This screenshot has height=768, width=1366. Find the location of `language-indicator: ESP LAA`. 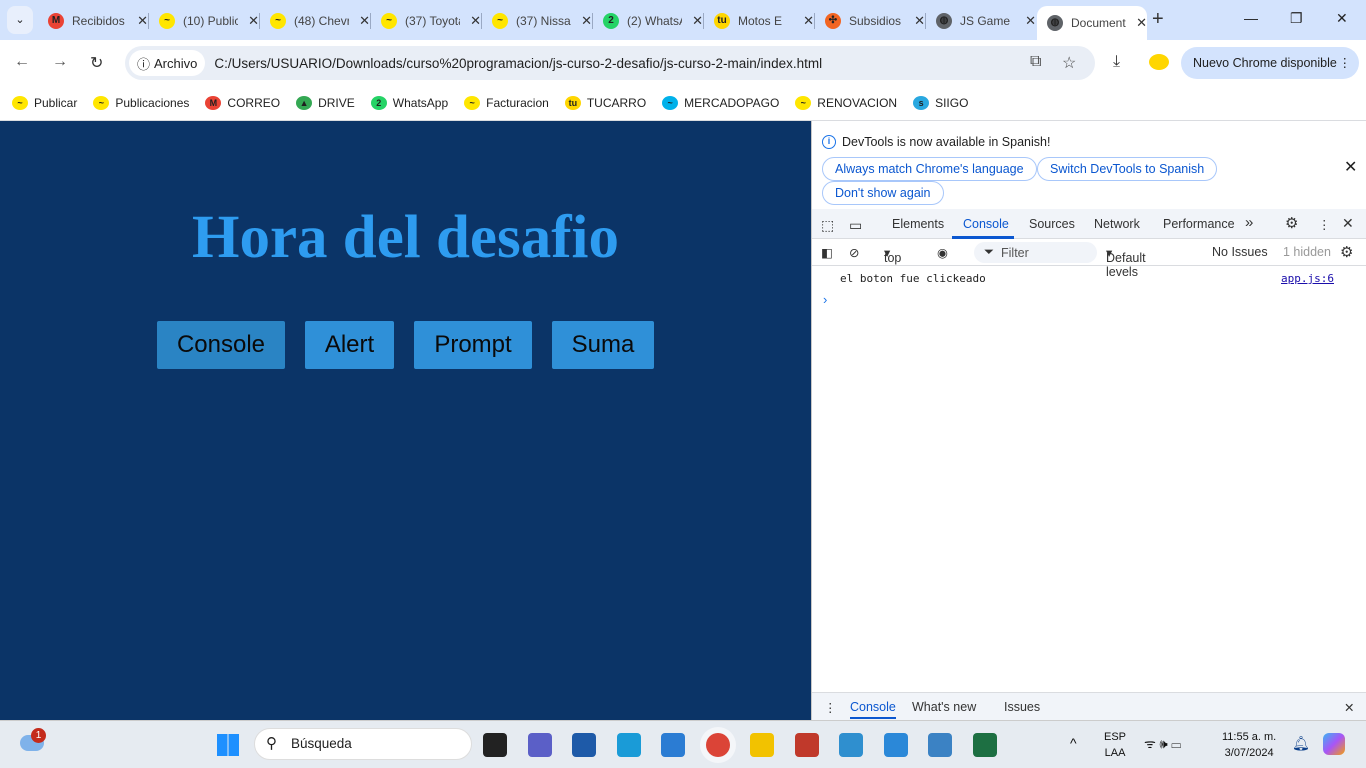

language-indicator: ESP LAA is located at coordinates (1115, 745).